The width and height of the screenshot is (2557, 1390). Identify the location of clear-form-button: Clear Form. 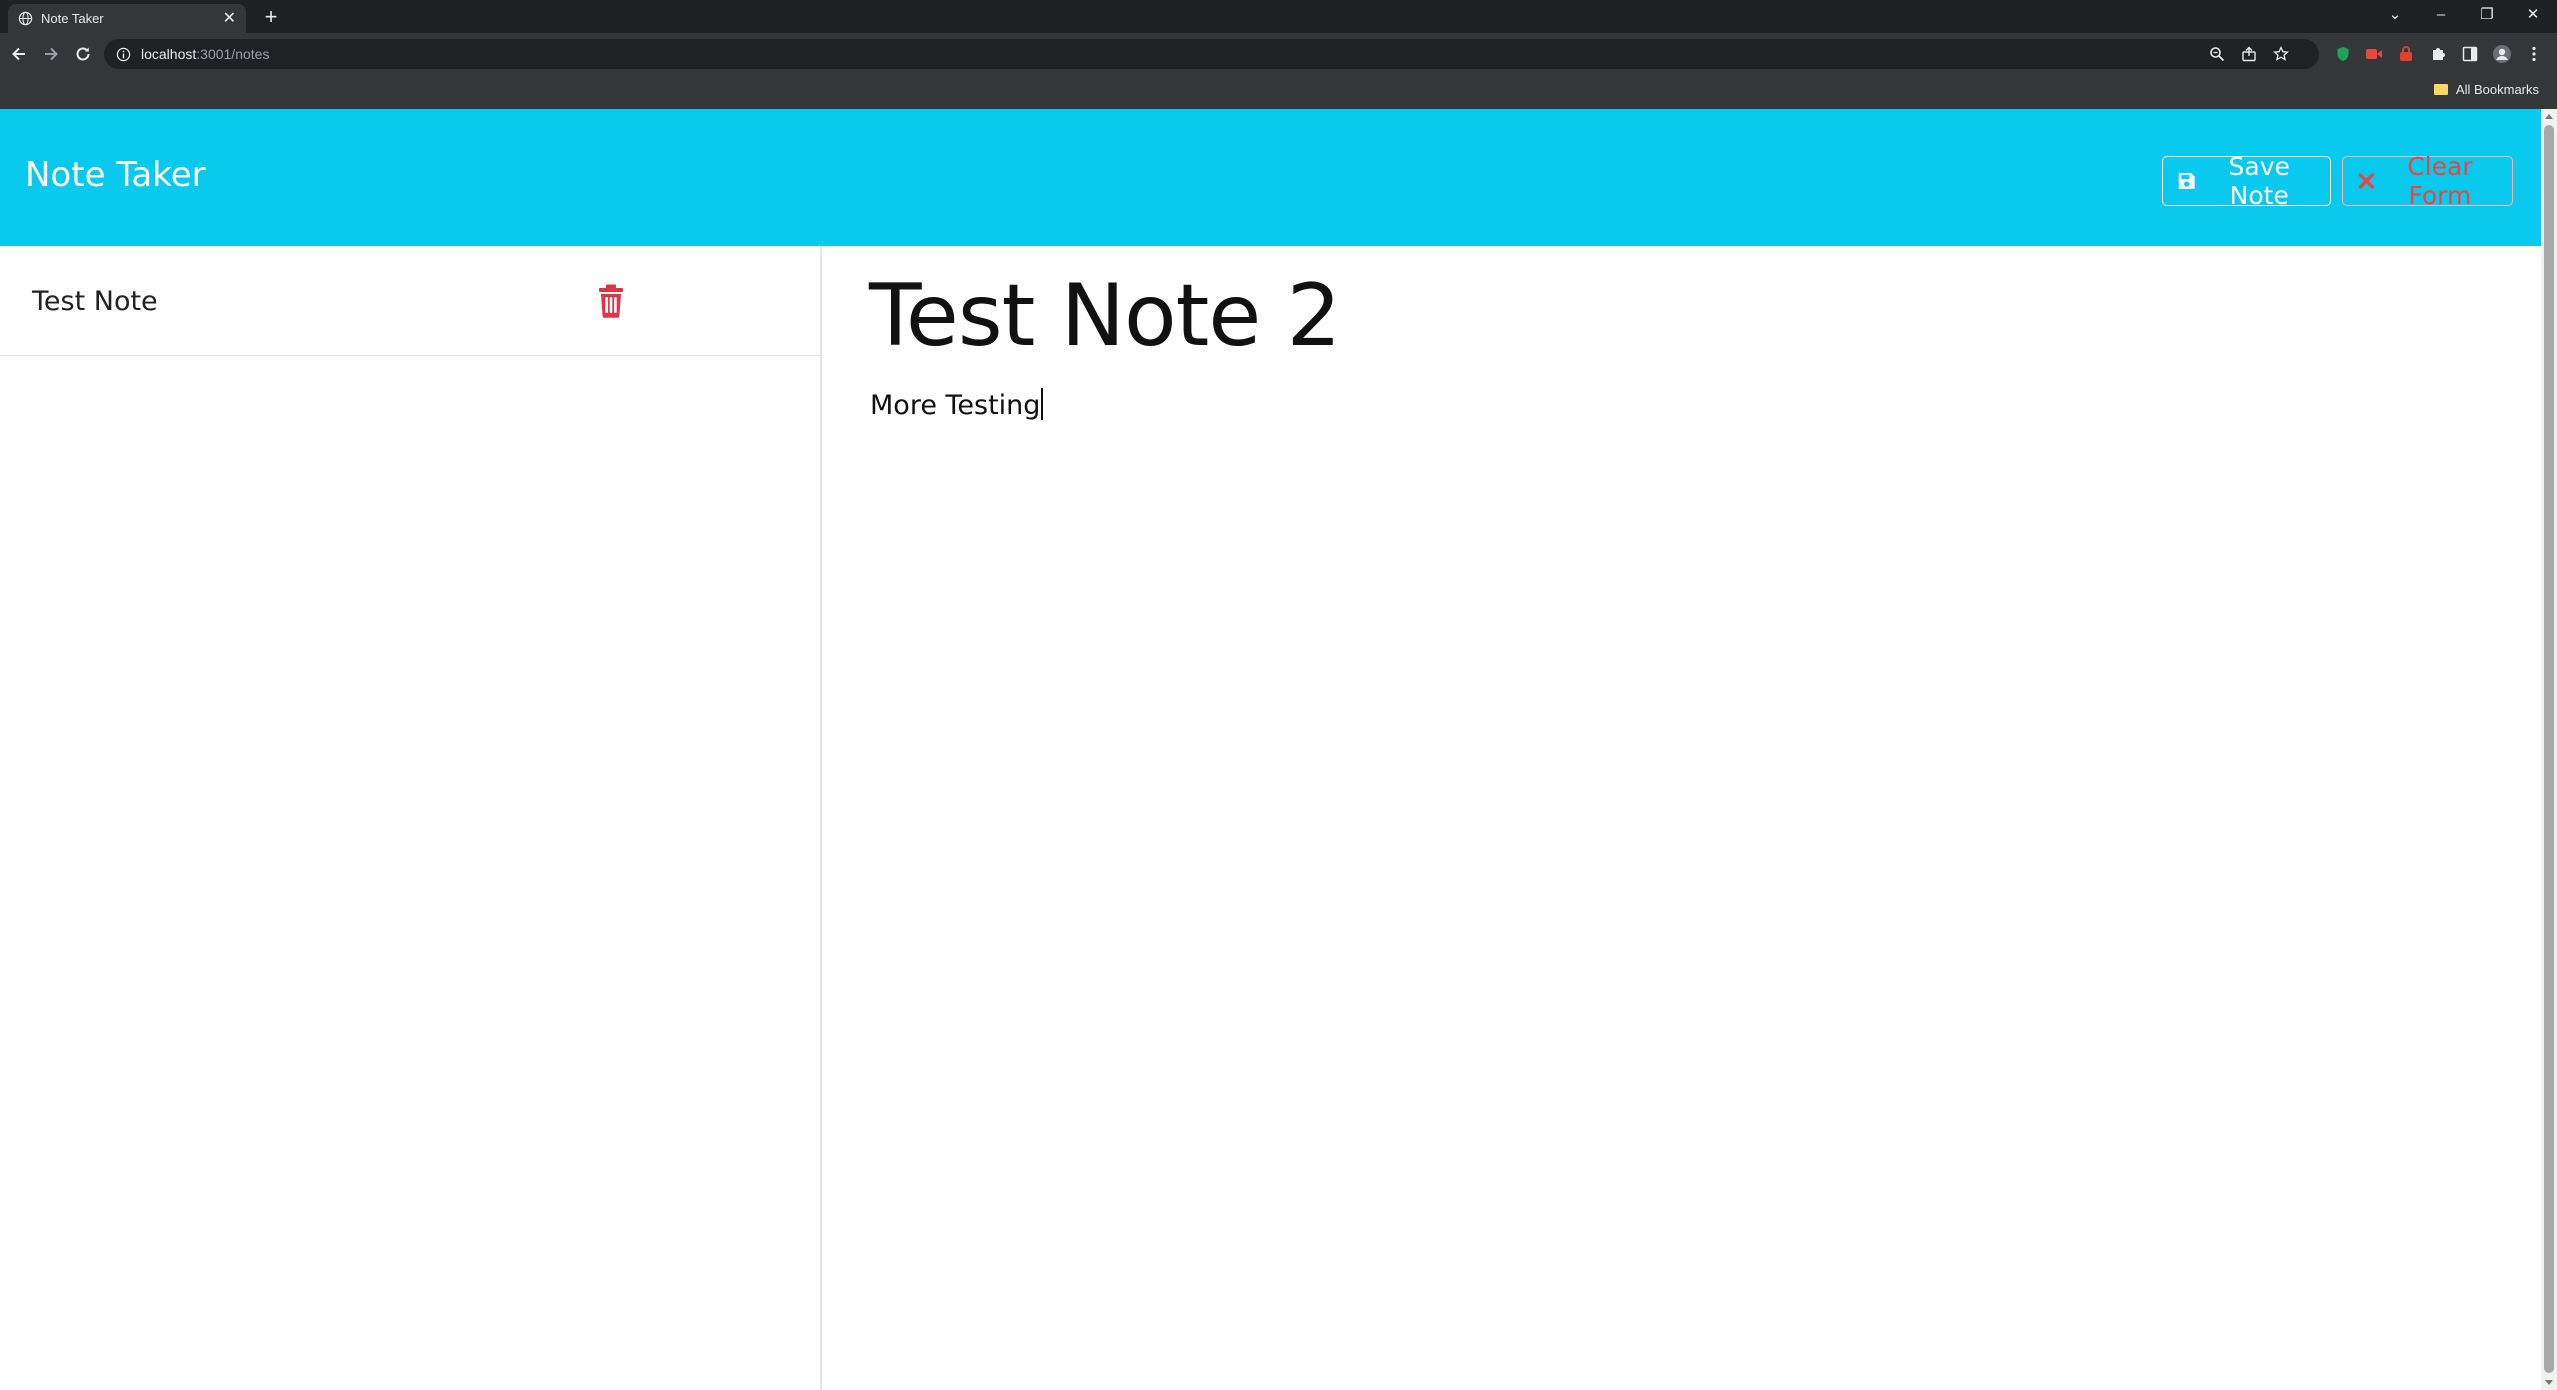
(2427, 181).